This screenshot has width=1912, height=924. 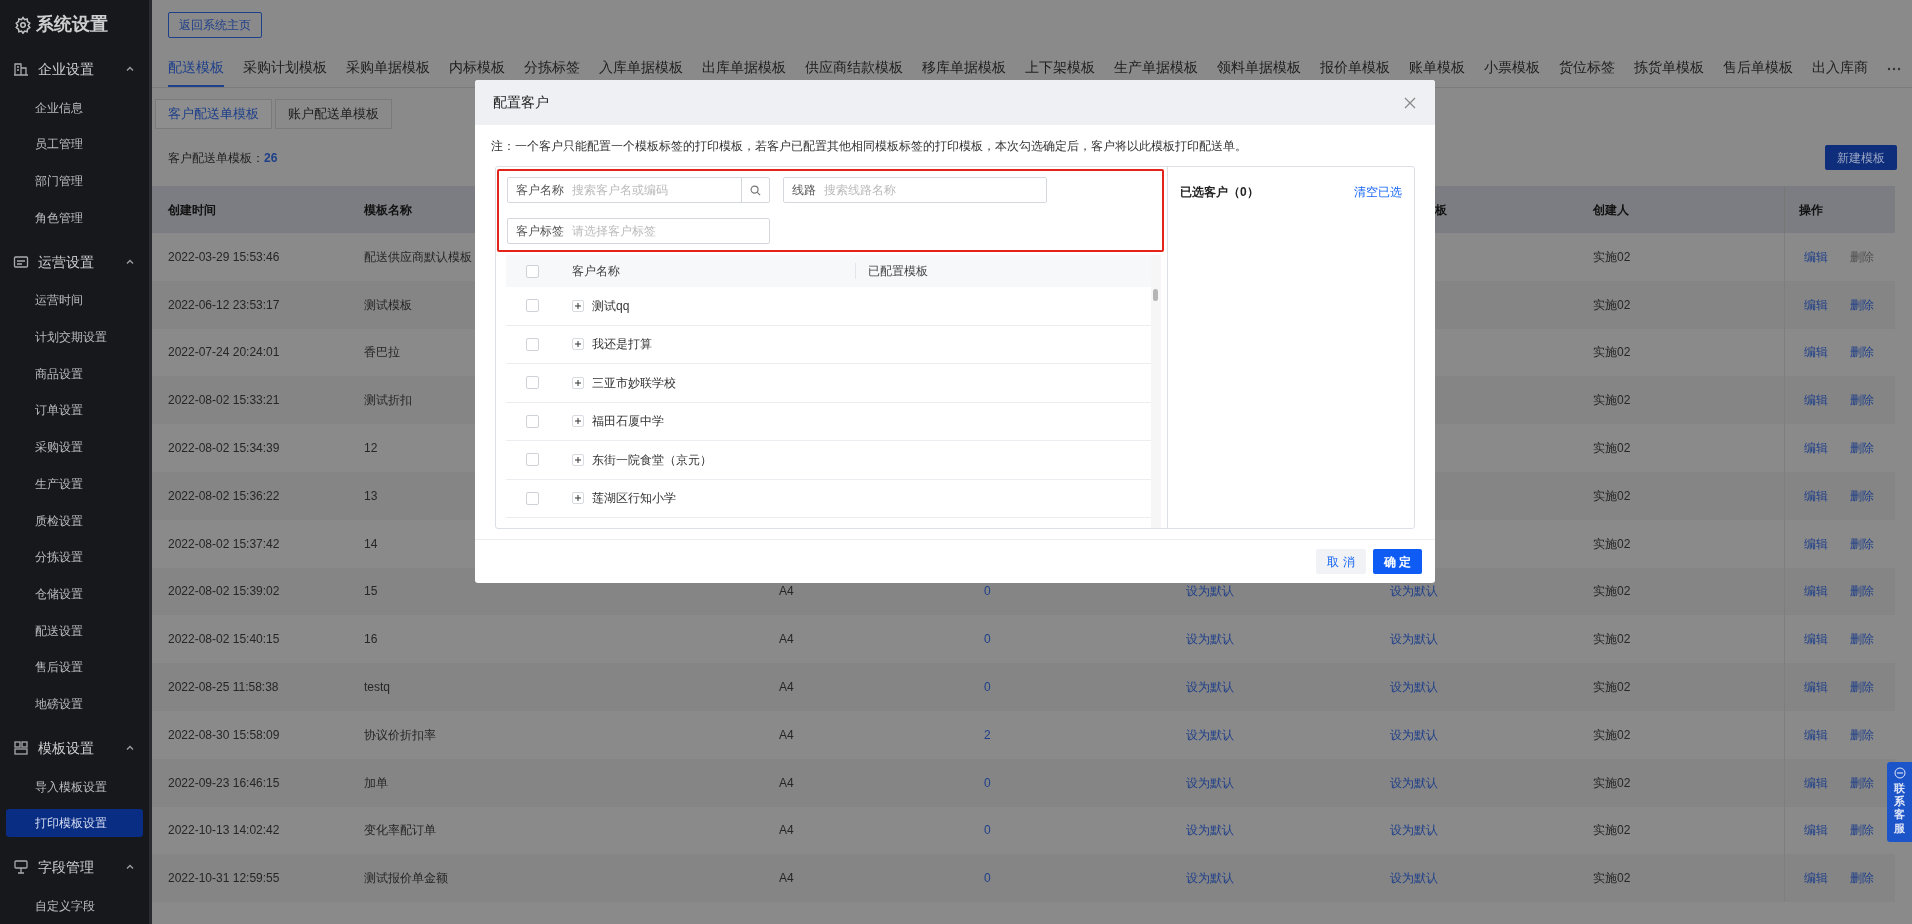 I want to click on sidebar-item: 售后设置, so click(x=74, y=667).